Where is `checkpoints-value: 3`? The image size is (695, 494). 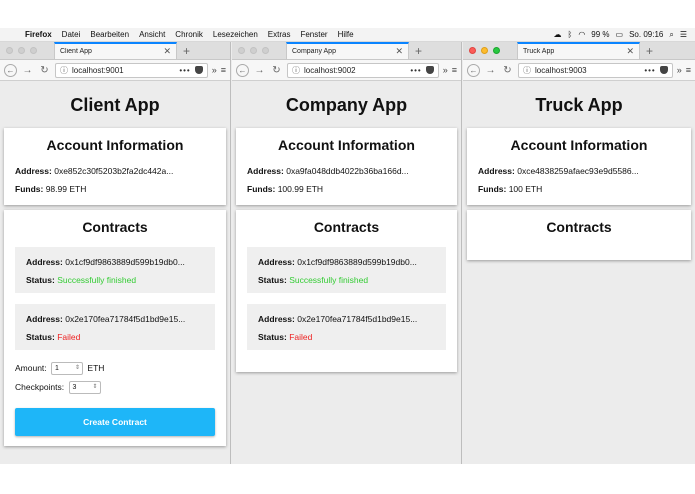
checkpoints-value: 3 is located at coordinates (75, 387).